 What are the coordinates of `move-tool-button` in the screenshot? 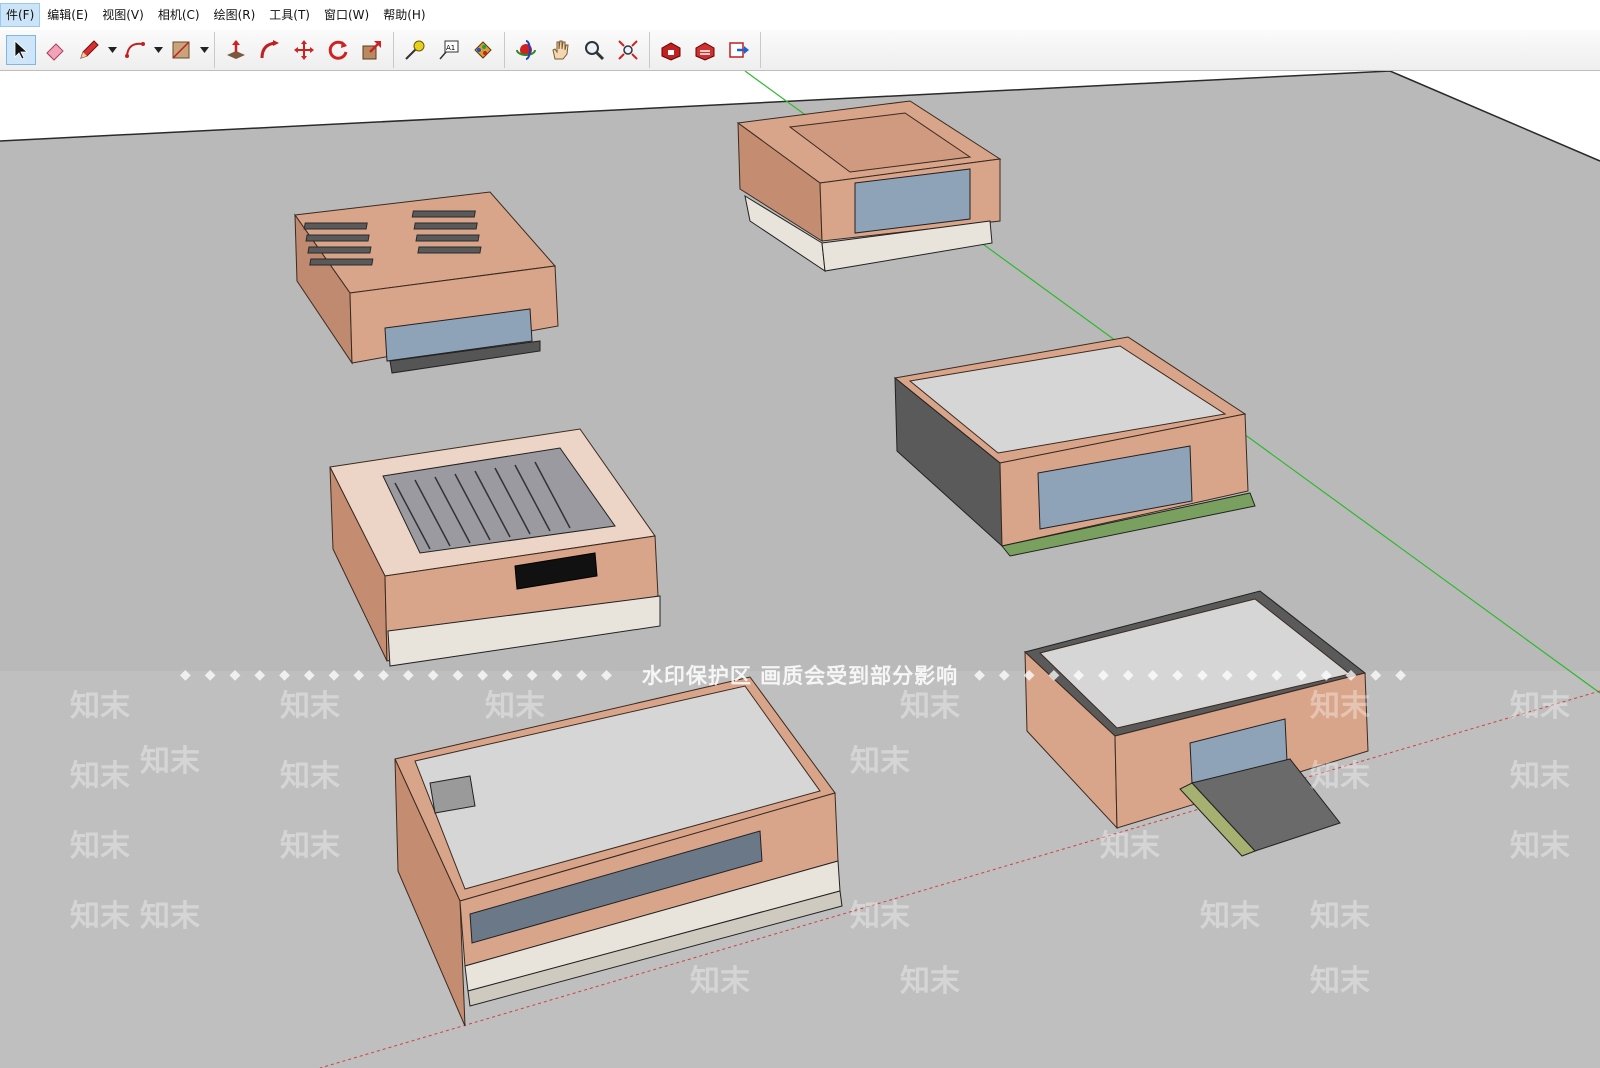 It's located at (304, 50).